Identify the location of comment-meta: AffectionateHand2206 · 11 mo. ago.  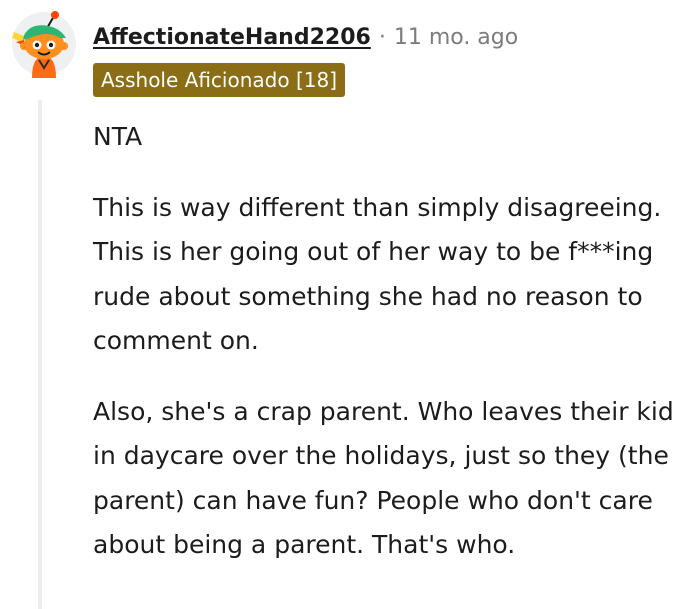
(305, 37).